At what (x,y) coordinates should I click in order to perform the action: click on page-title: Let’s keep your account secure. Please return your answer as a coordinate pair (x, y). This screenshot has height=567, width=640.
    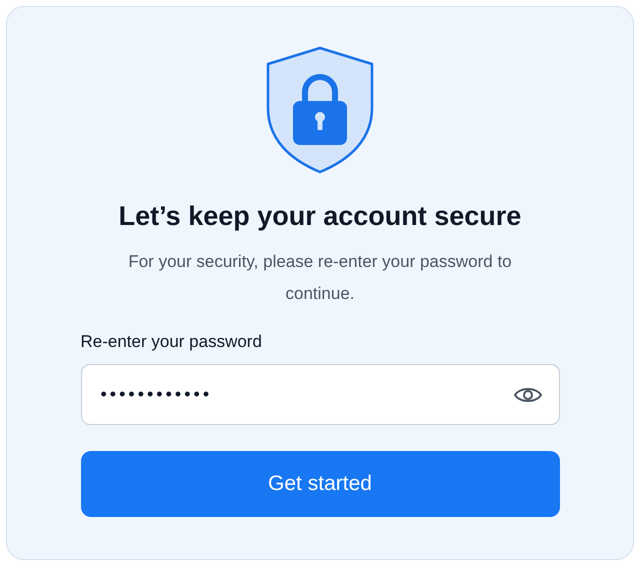
    Looking at the image, I should click on (320, 216).